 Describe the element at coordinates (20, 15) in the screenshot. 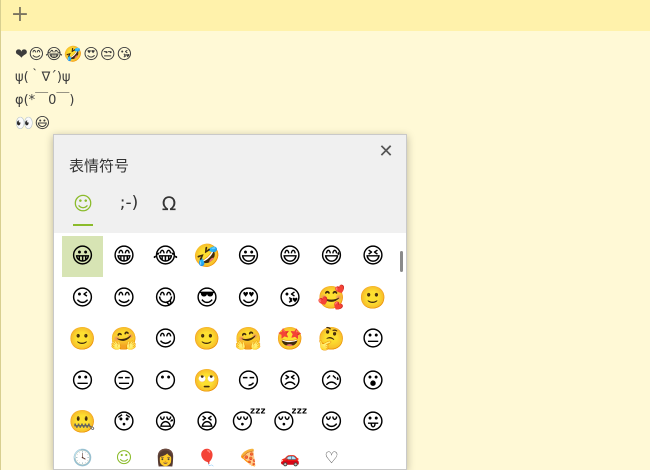

I see `add-note-button: +` at that location.